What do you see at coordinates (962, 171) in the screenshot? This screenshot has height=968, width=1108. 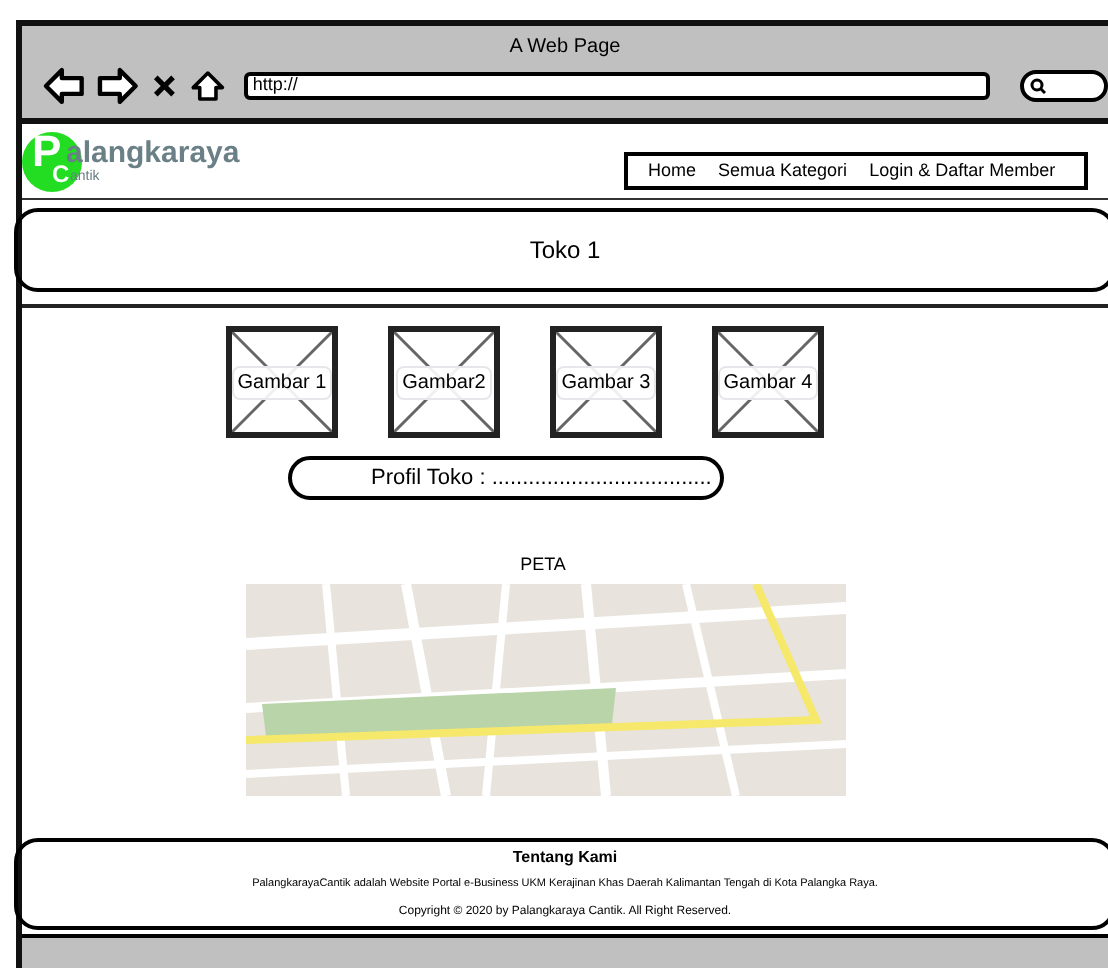 I see `nav-link: Login & Daftar Member` at bounding box center [962, 171].